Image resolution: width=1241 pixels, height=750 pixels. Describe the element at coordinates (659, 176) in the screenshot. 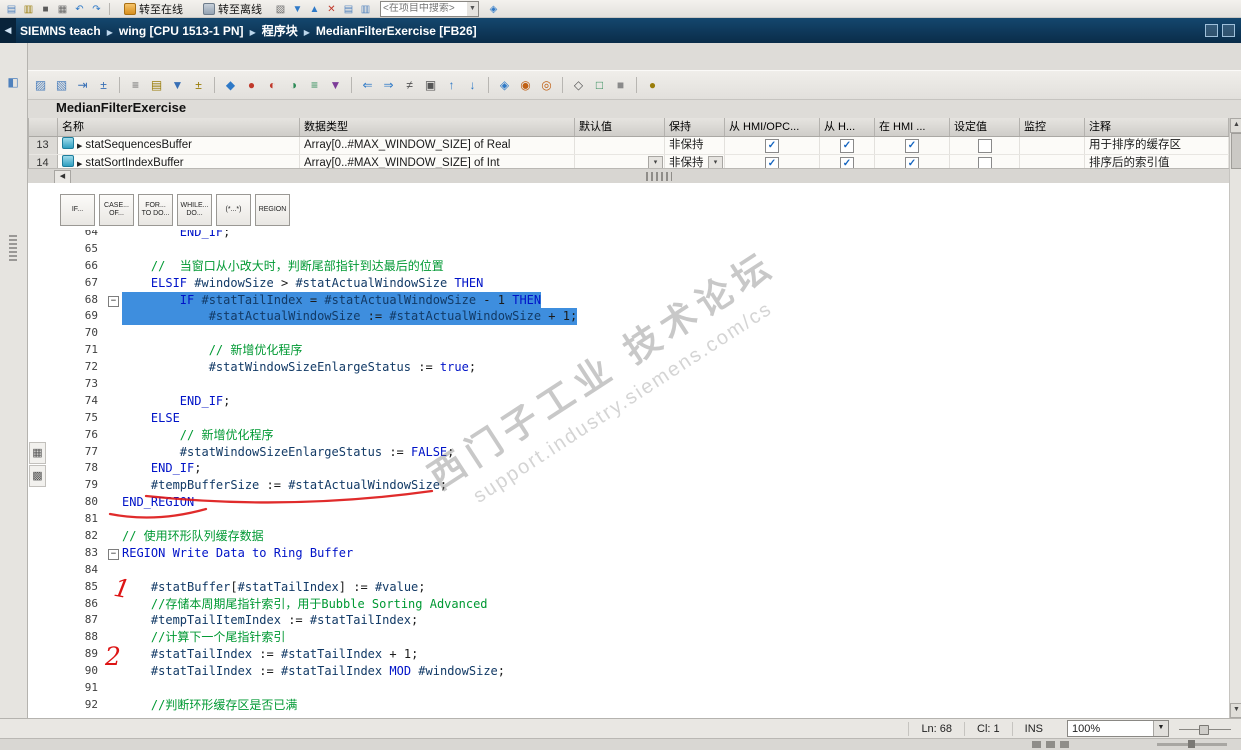

I see `splitter-grip` at that location.